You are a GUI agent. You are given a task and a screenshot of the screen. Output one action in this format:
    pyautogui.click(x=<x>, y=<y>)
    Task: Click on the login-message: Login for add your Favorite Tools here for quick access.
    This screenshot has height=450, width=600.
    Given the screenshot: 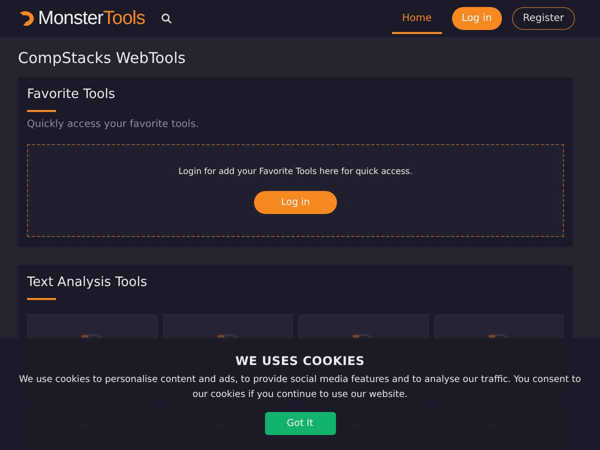 What is the action you would take?
    pyautogui.click(x=295, y=172)
    